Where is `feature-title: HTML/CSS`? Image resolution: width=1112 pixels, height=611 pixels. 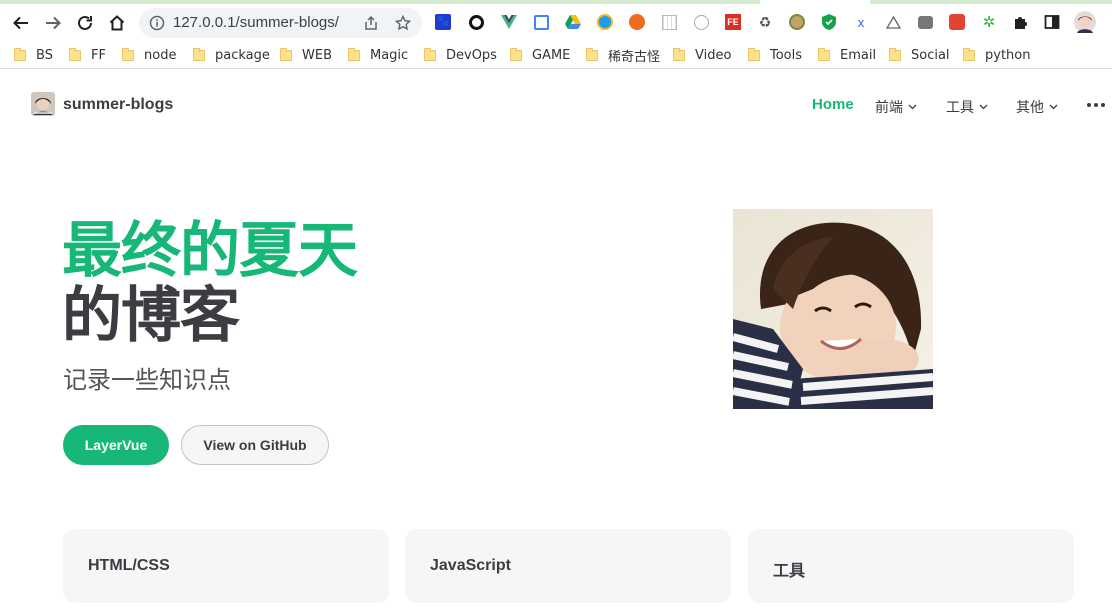
feature-title: HTML/CSS is located at coordinates (129, 565).